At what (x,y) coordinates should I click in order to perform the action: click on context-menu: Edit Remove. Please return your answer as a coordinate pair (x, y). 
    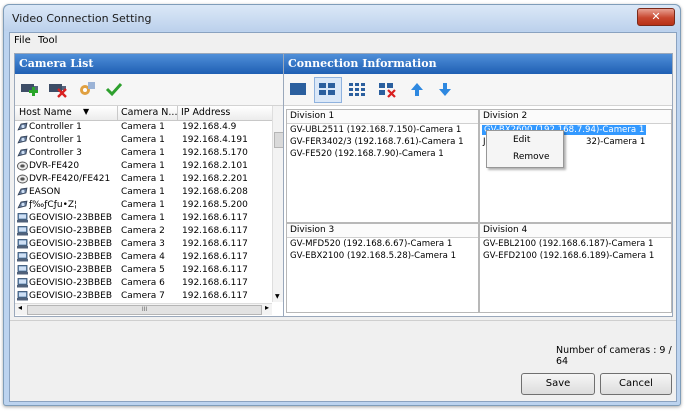
    Looking at the image, I should click on (525, 149).